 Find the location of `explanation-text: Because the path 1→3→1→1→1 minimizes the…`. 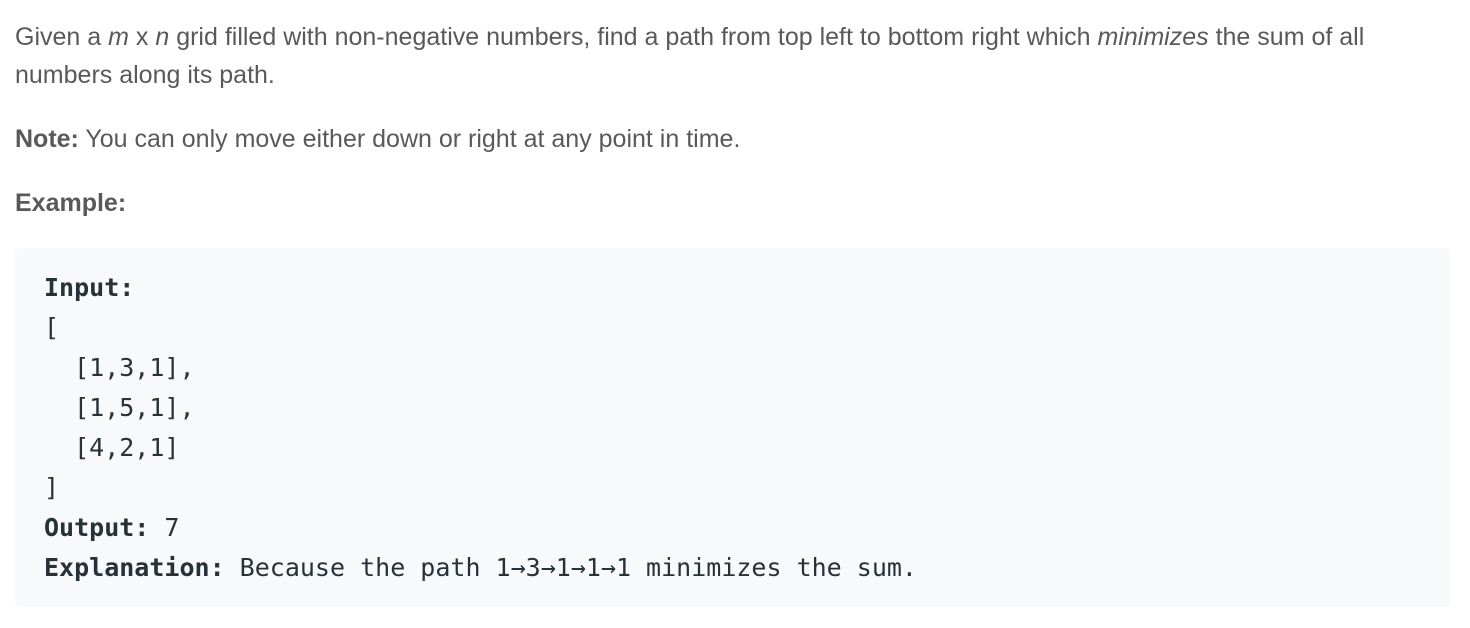

explanation-text: Because the path 1→3→1→1→1 minimizes the… is located at coordinates (570, 567).